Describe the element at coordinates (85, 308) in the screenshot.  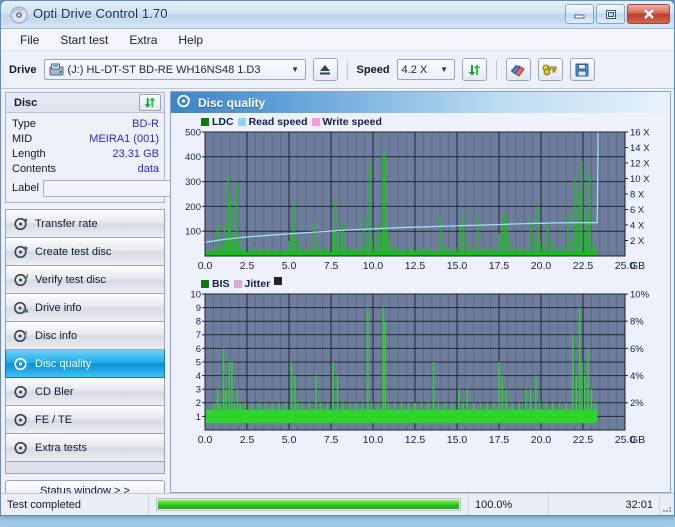
I see `sidebar-item-drive-info: Drive info` at that location.